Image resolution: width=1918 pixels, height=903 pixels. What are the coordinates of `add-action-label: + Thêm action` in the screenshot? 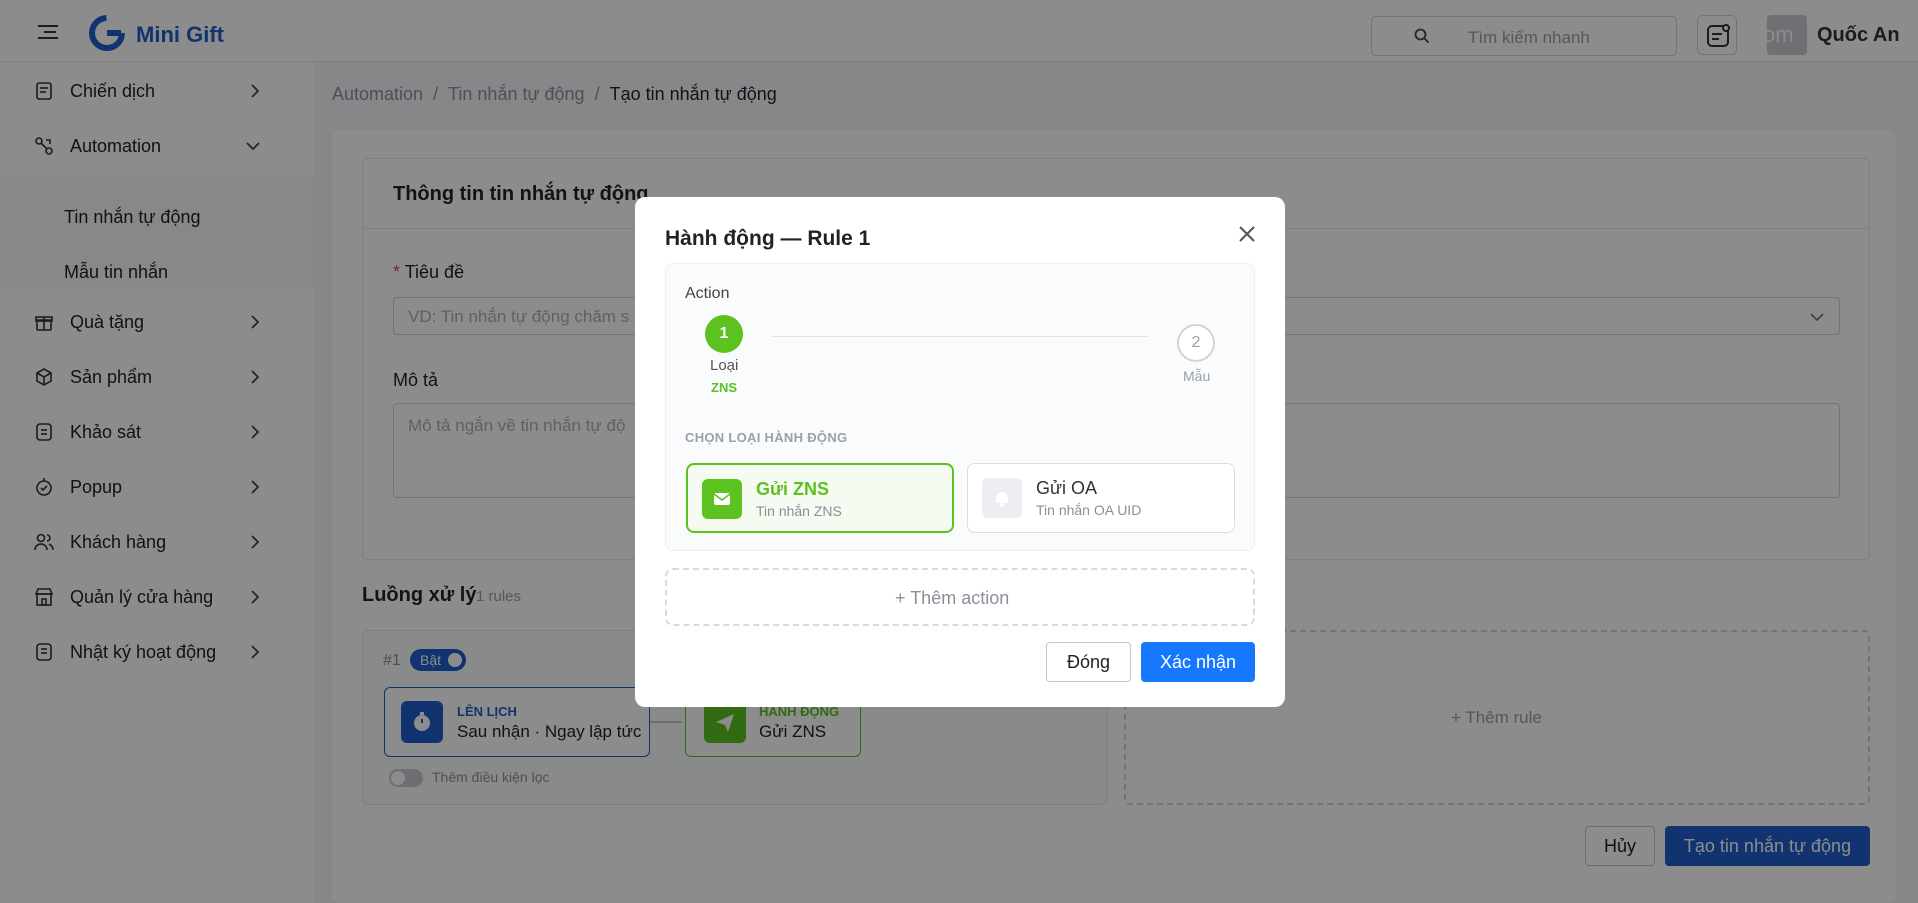 It's located at (952, 598).